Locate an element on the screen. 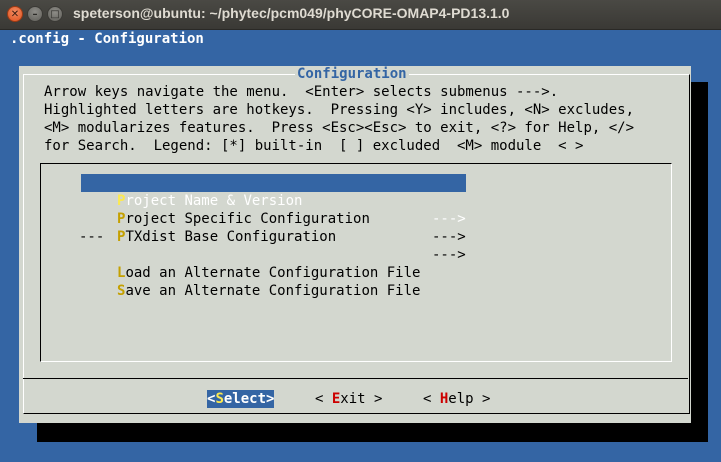 The height and width of the screenshot is (462, 721). button-label: xit > is located at coordinates (361, 399).